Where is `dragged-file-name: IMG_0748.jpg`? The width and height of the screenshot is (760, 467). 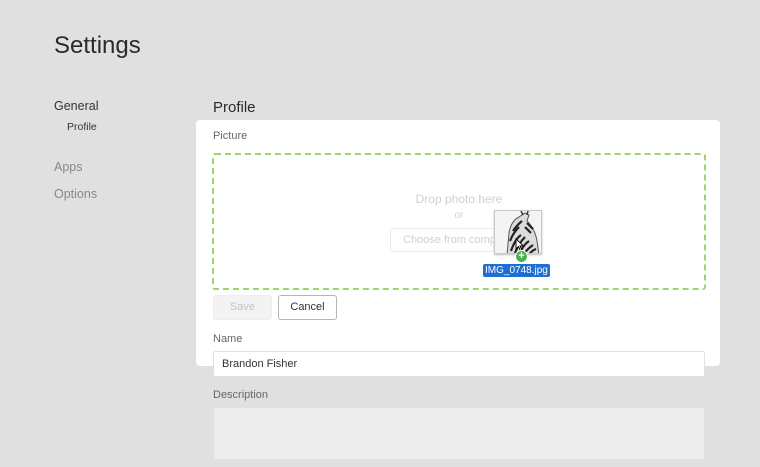 dragged-file-name: IMG_0748.jpg is located at coordinates (516, 270).